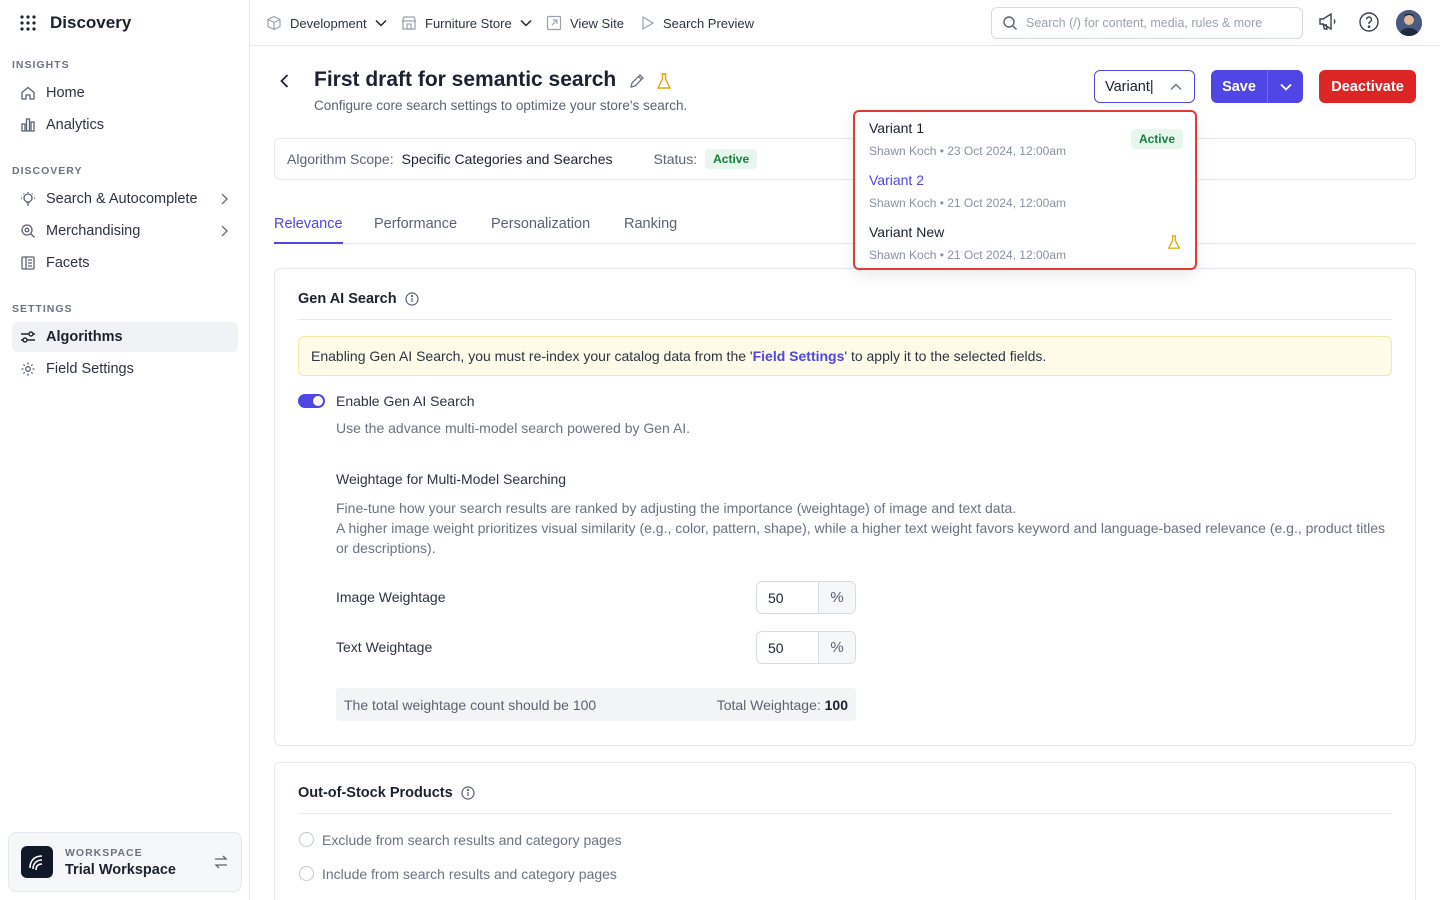 The width and height of the screenshot is (1440, 900). I want to click on app-grid-icon, so click(28, 23).